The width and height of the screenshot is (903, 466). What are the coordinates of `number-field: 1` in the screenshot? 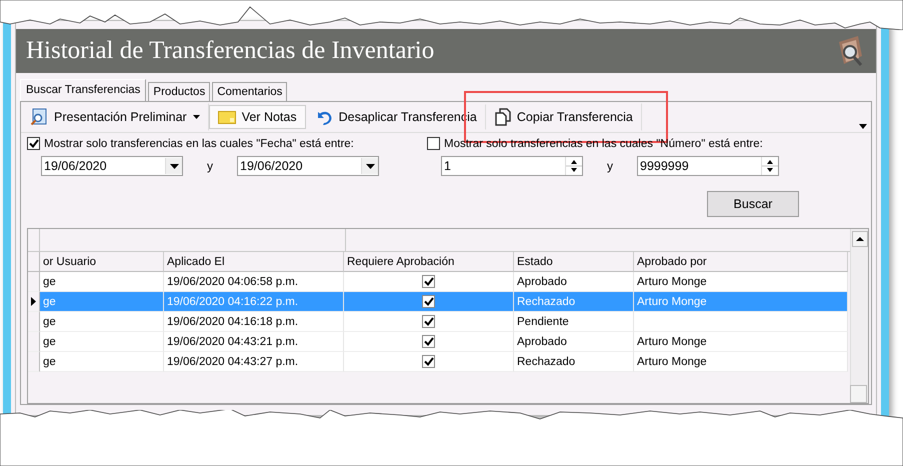 It's located at (512, 166).